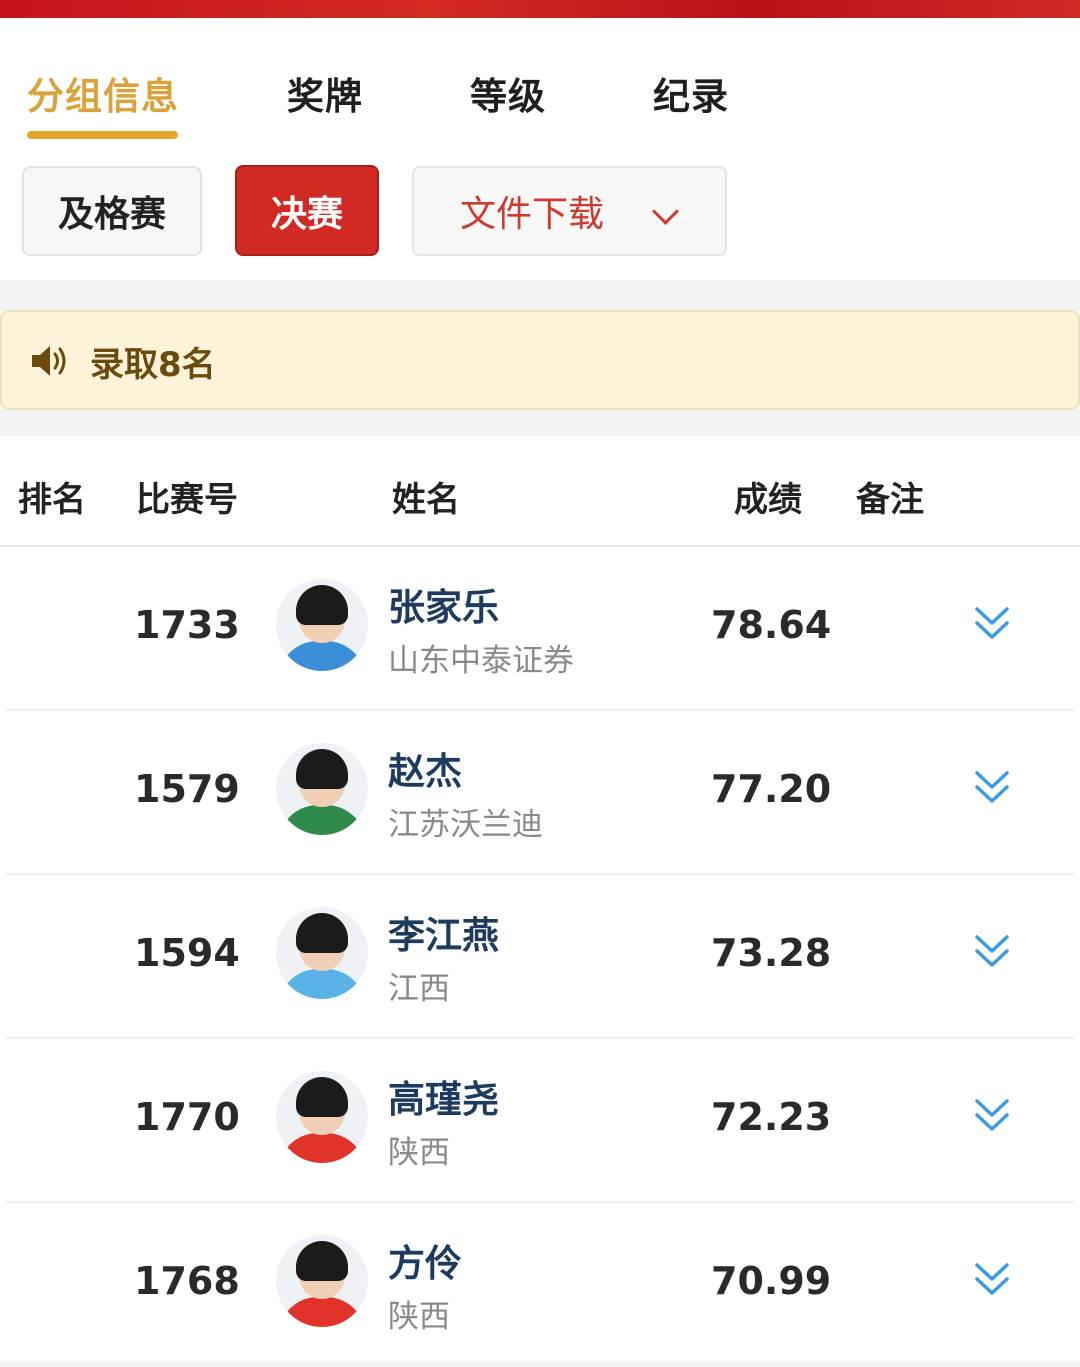 The height and width of the screenshot is (1367, 1080). I want to click on header-result: 成绩, so click(768, 500).